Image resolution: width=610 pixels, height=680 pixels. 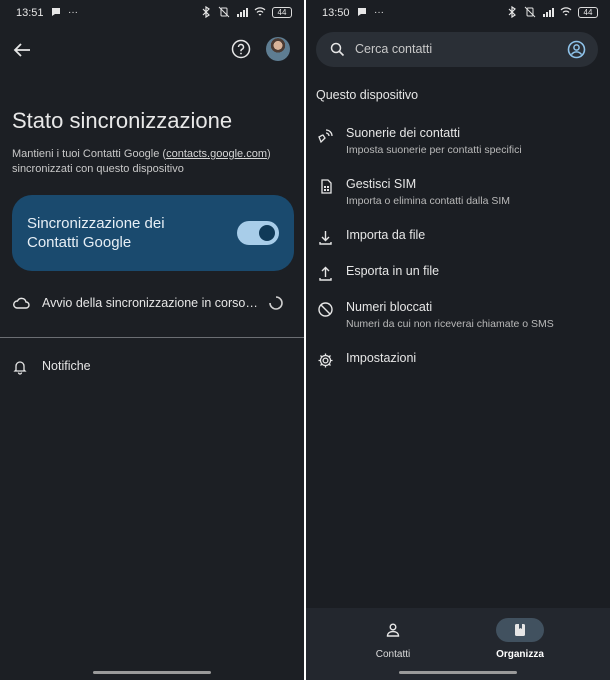 I want to click on menu-item-settings: Impostazioni, so click(x=458, y=371).